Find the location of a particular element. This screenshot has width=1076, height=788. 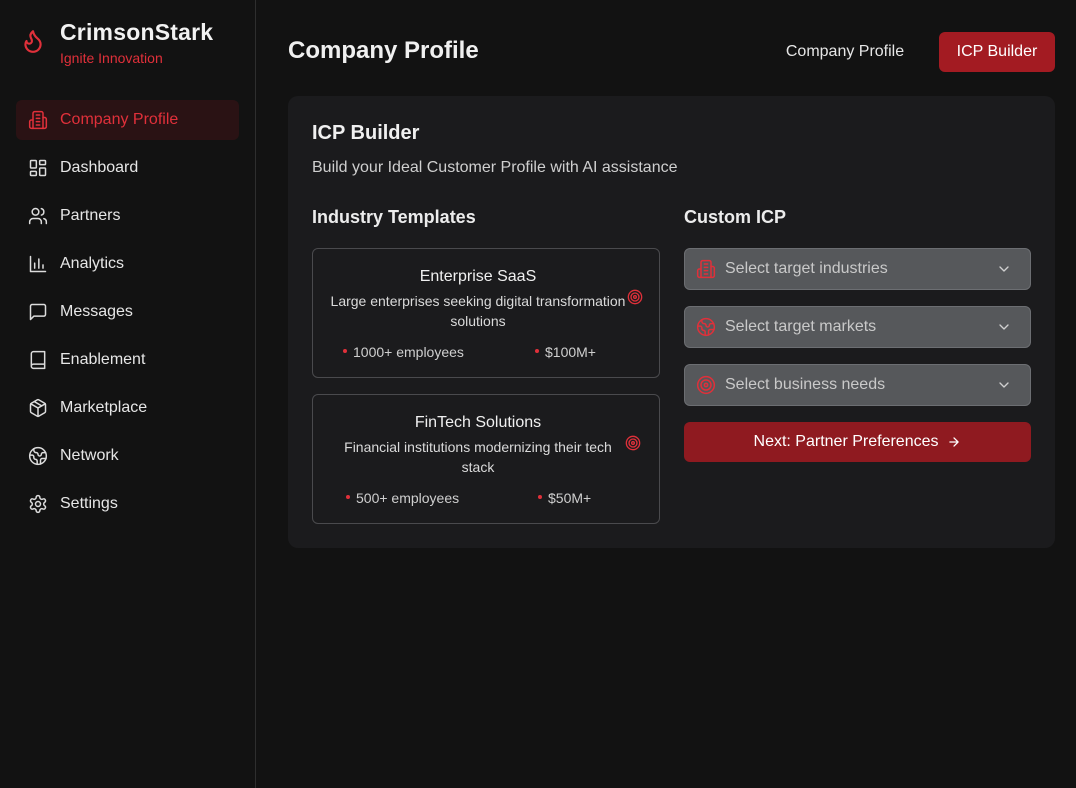

brand-tagline: Ignite Innovation is located at coordinates (111, 58).